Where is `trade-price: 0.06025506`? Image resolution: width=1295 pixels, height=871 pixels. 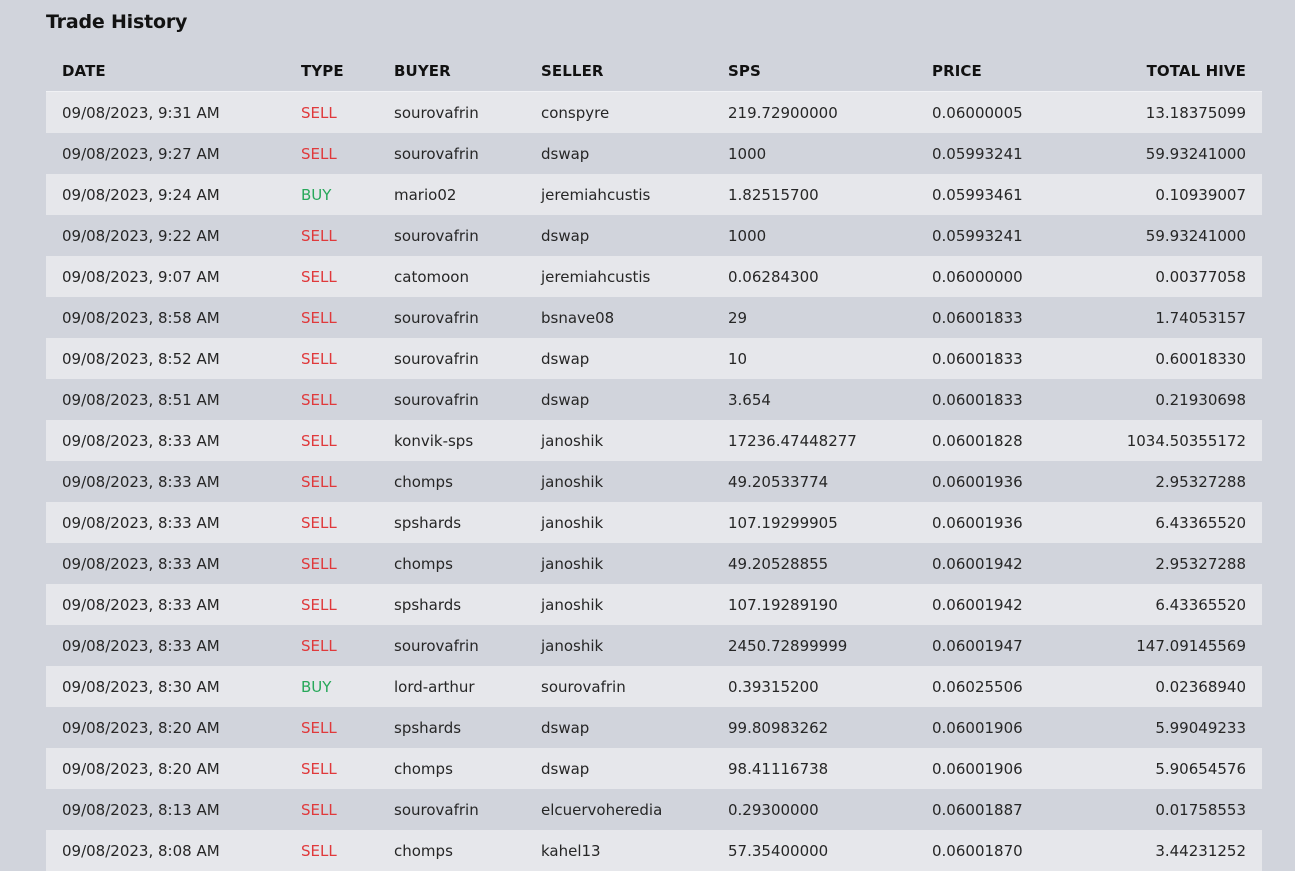 trade-price: 0.06025506 is located at coordinates (1007, 686).